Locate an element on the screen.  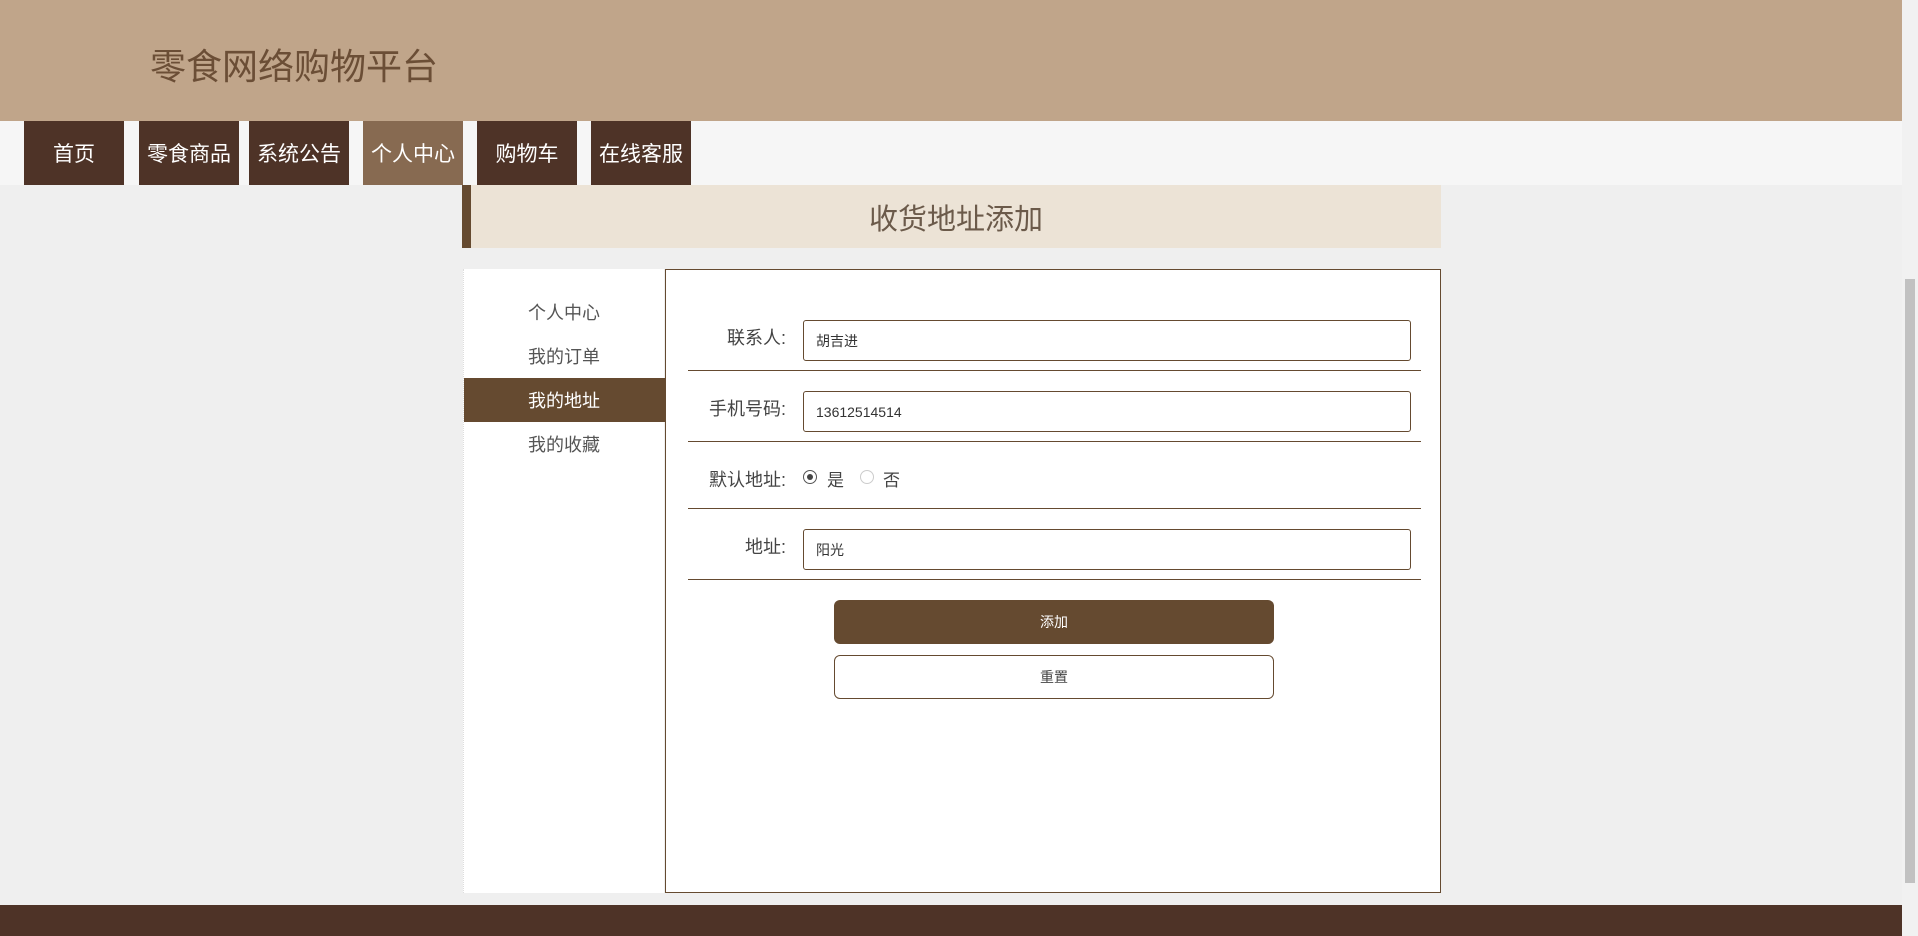
default-no-label: 否 is located at coordinates (891, 480).